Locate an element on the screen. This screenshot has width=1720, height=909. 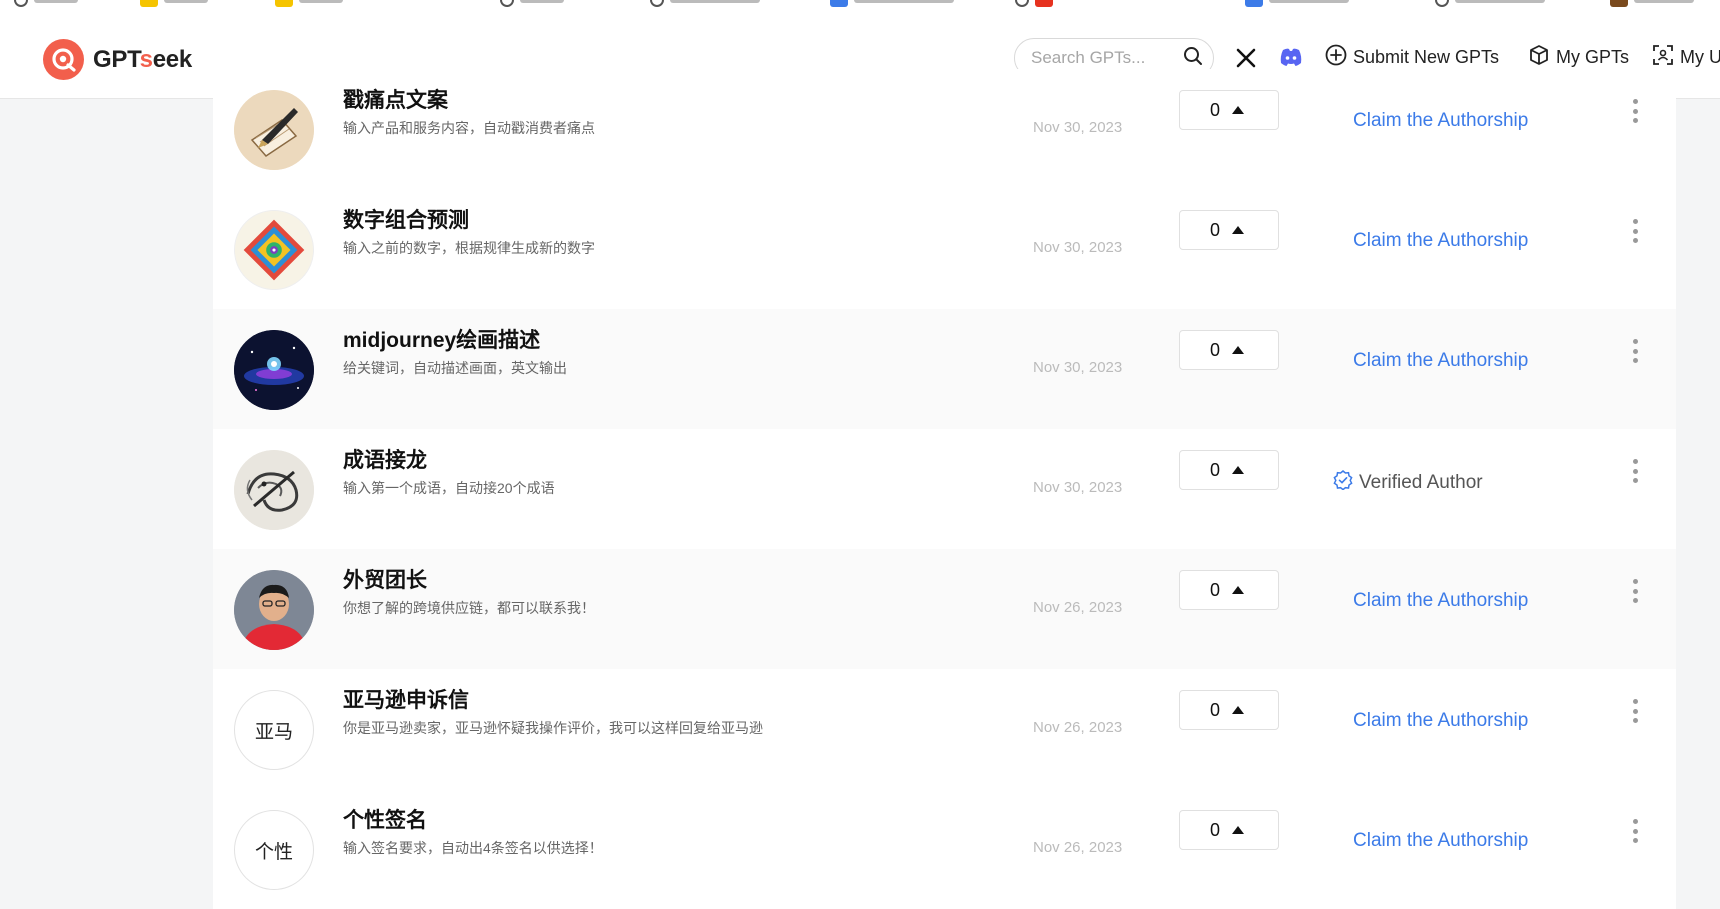
gpt-description: 你是亚马逊卖家，亚马逊怀疑我操作评价，我可以这样回复给亚马逊 is located at coordinates (553, 728).